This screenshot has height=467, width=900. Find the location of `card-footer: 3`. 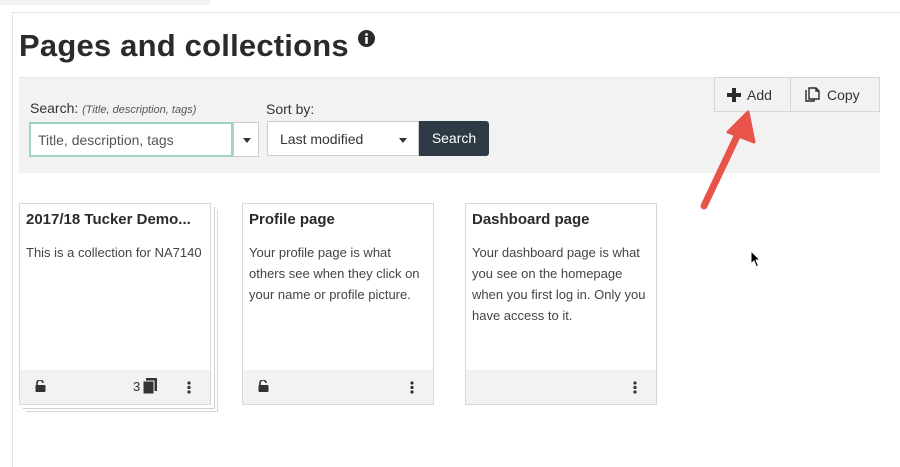

card-footer: 3 is located at coordinates (115, 387).